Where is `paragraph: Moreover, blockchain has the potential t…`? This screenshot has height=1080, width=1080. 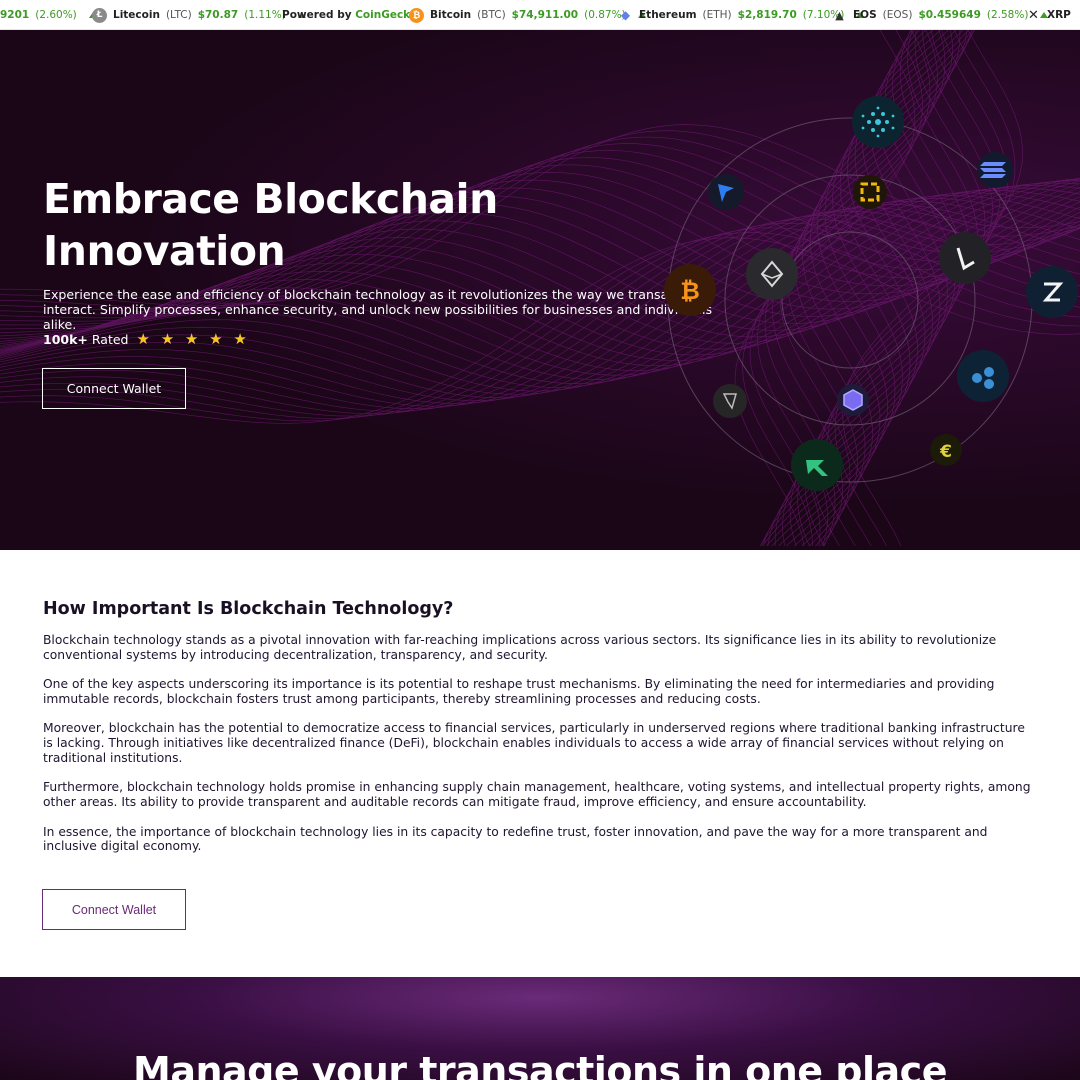
paragraph: Moreover, blockchain has the potential t… is located at coordinates (534, 743).